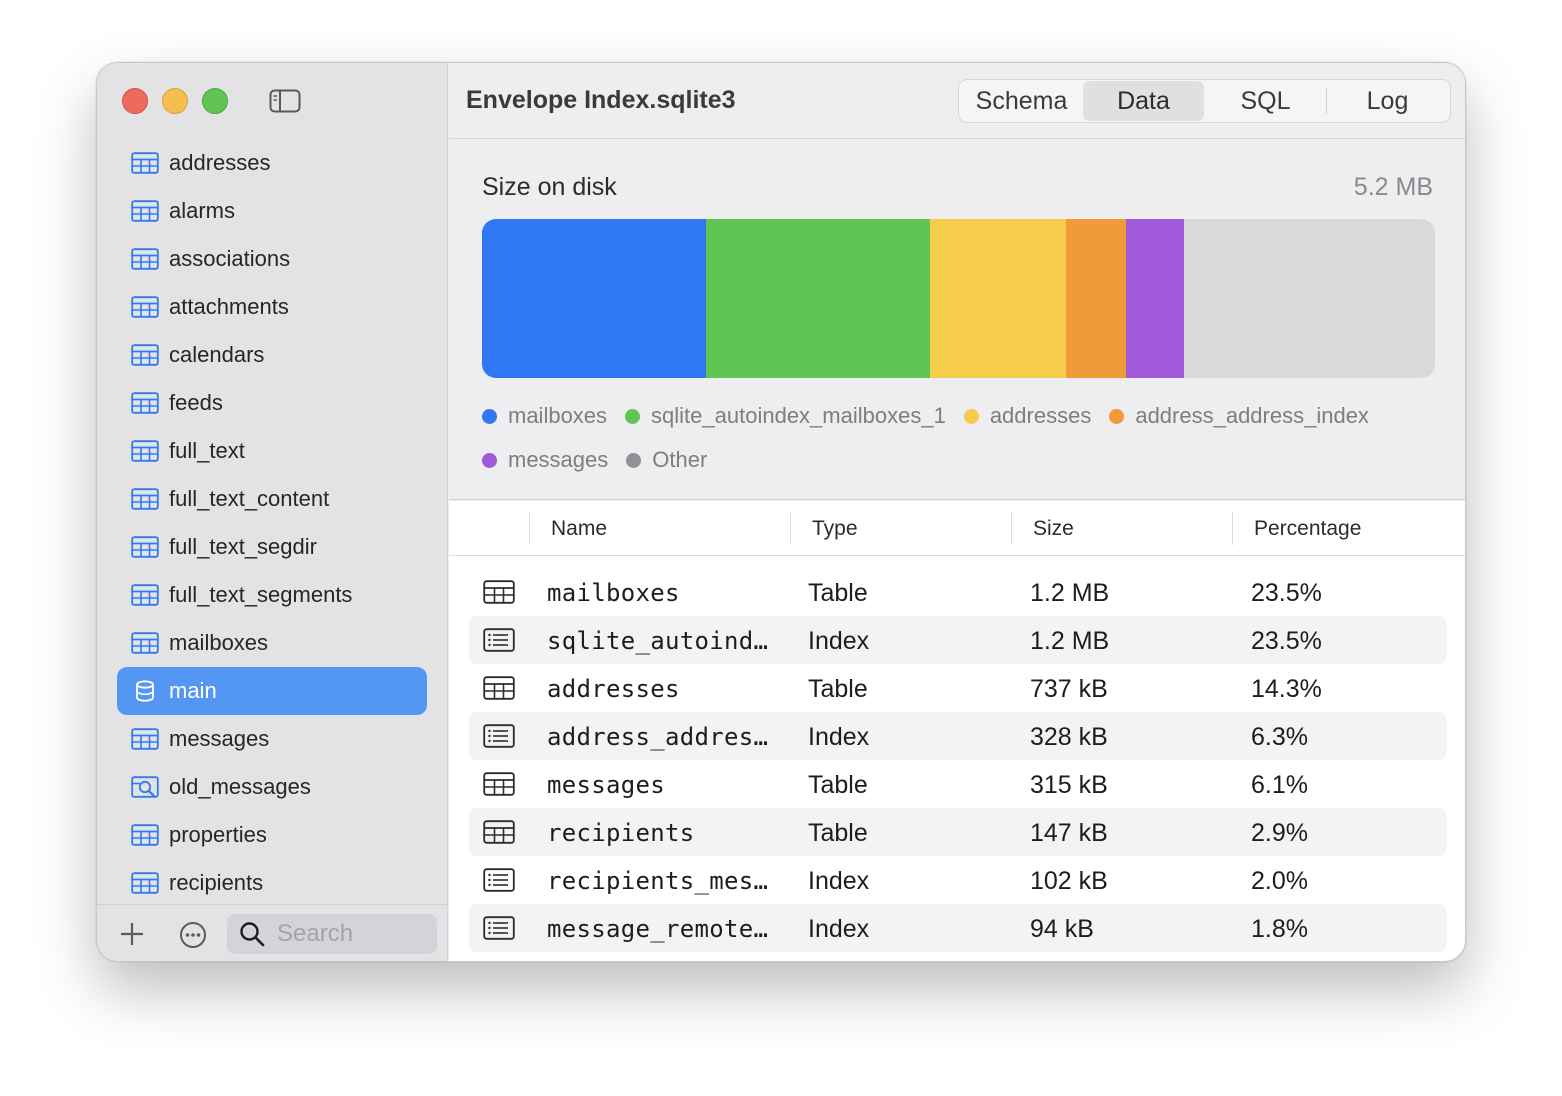  Describe the element at coordinates (958, 592) in the screenshot. I see `table-row: mailboxes Table 1.2 MB 23.5%` at that location.